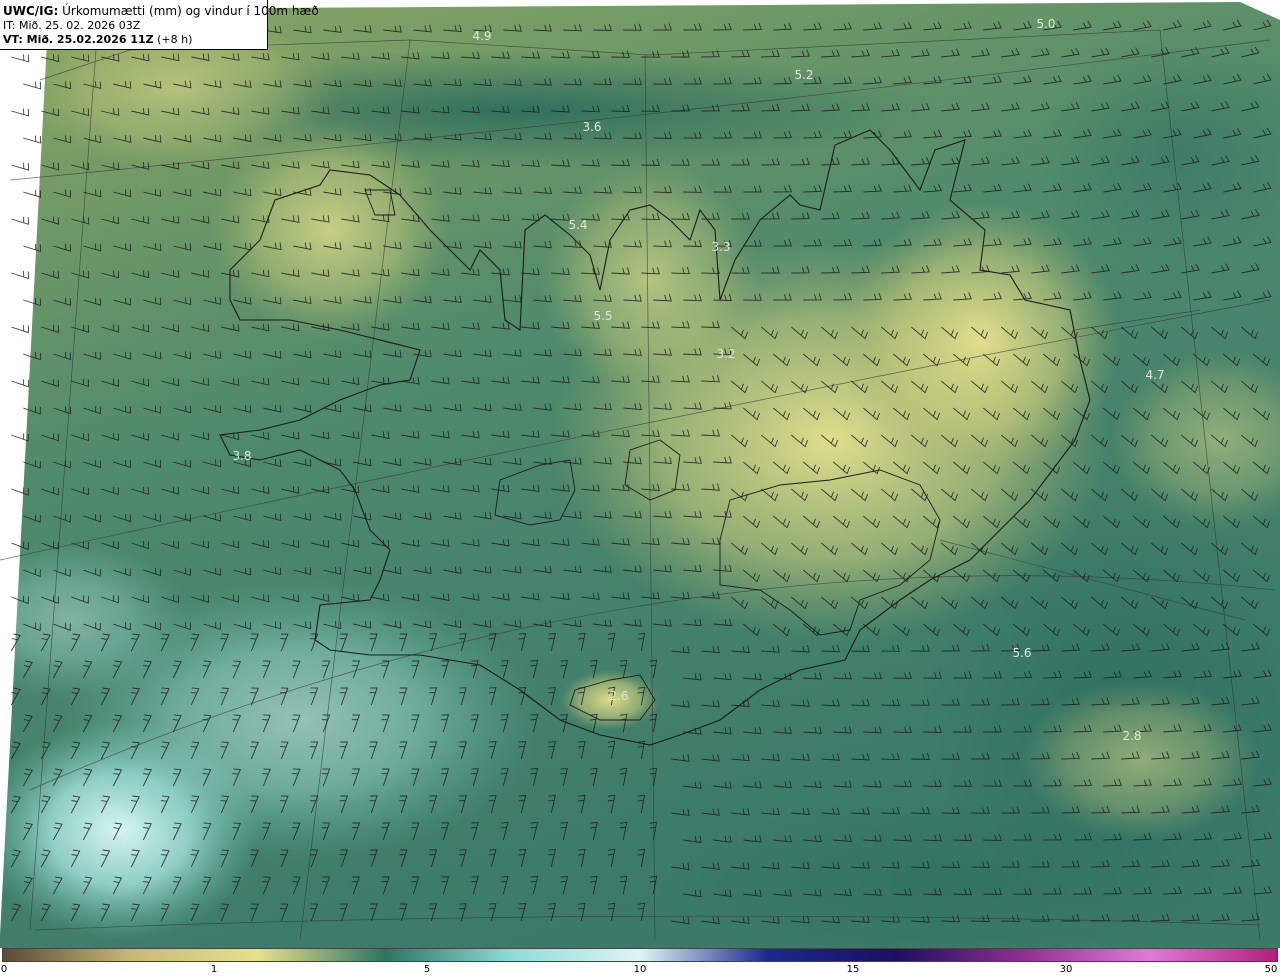 The width and height of the screenshot is (1280, 978). What do you see at coordinates (640, 955) in the screenshot?
I see `colorbar-gradient` at bounding box center [640, 955].